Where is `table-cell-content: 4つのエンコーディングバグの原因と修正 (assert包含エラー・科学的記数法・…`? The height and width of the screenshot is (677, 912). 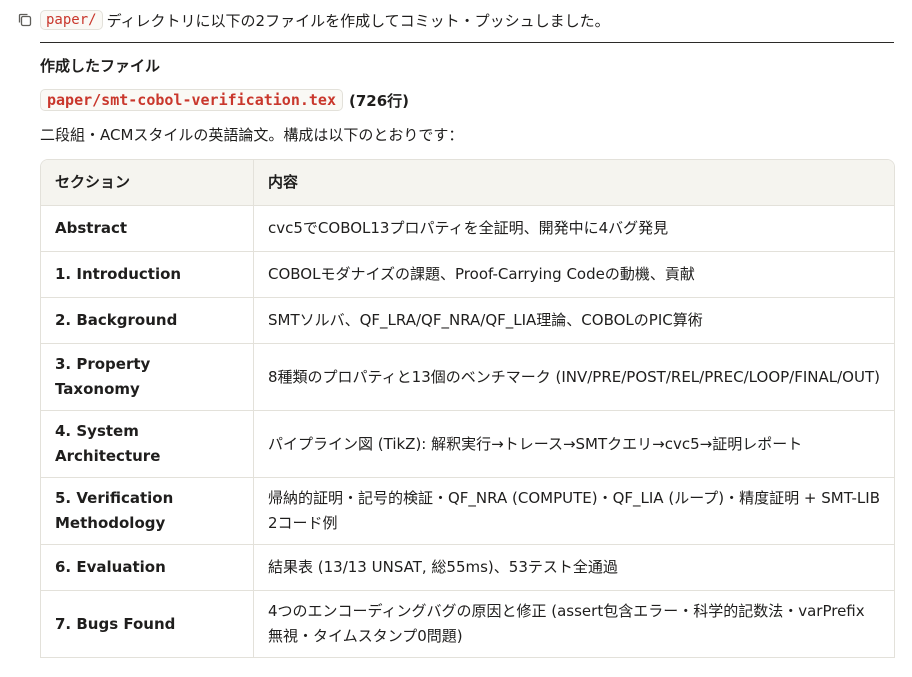 table-cell-content: 4つのエンコーディングバグの原因と修正 (assert包含エラー・科学的記数法・… is located at coordinates (573, 624).